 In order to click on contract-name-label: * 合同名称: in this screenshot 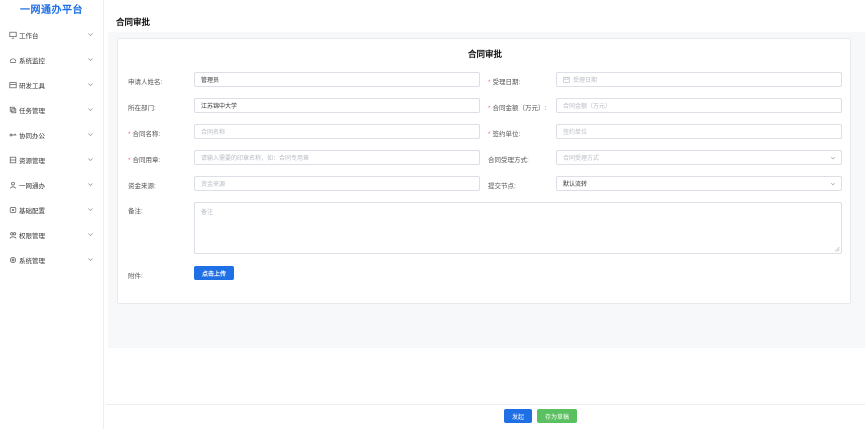, I will do `click(144, 133)`.